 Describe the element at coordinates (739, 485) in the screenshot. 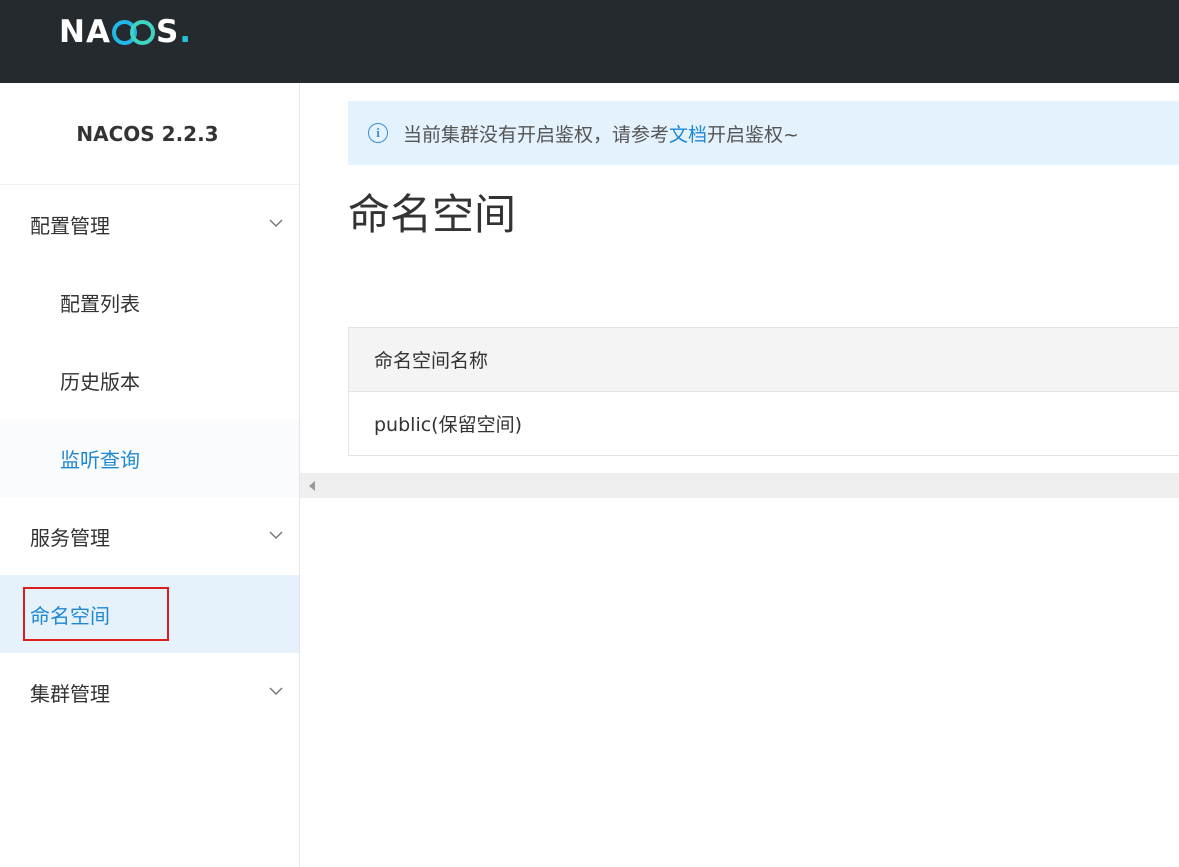

I see `horizontal-scrollbar` at that location.